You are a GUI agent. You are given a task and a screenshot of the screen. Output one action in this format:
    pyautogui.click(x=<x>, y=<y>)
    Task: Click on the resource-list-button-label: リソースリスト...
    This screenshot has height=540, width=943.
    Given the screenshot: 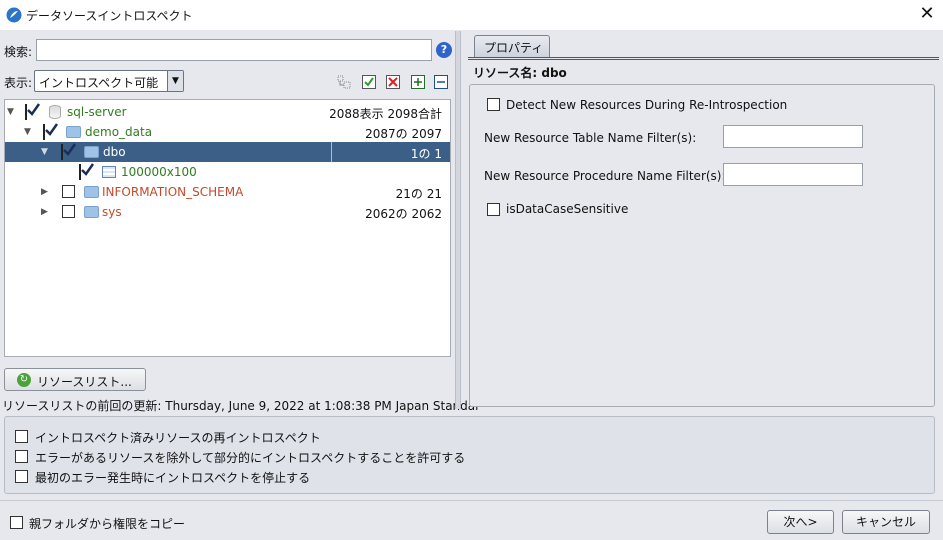 What is the action you would take?
    pyautogui.click(x=84, y=382)
    